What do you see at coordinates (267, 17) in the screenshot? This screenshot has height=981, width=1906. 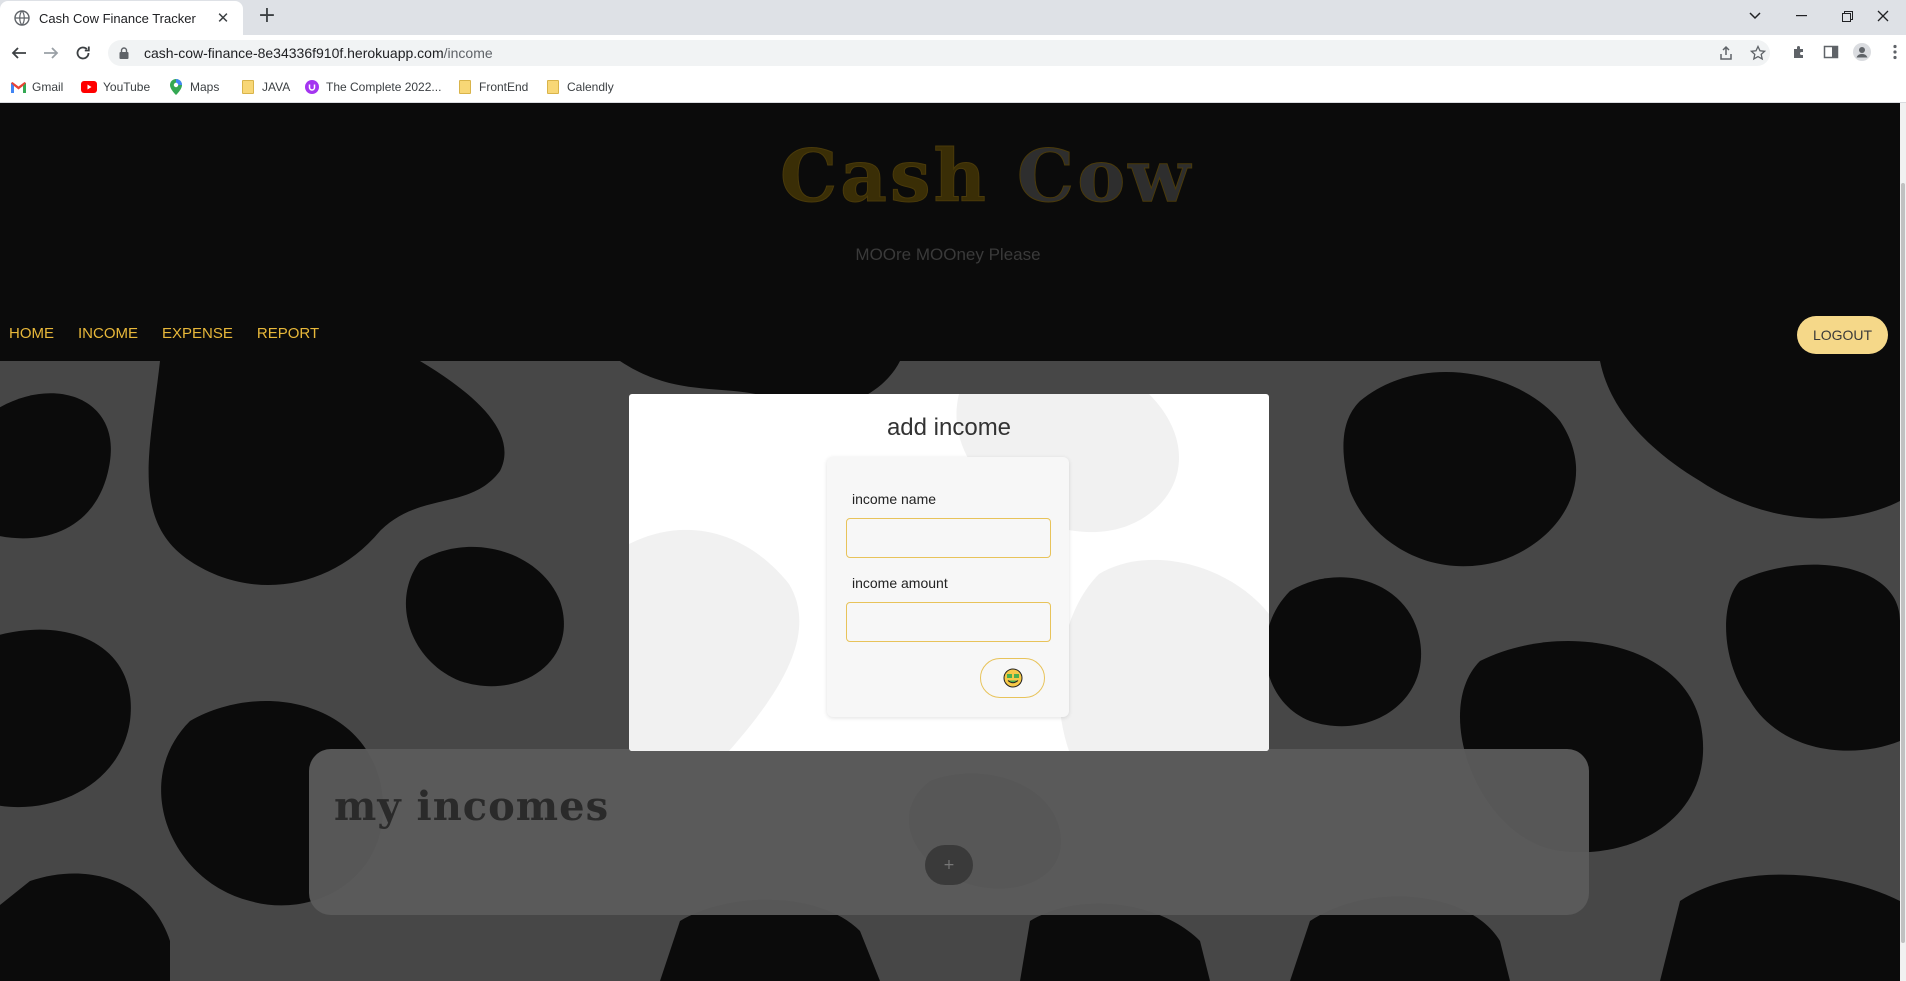 I see `new-tab-button: +` at bounding box center [267, 17].